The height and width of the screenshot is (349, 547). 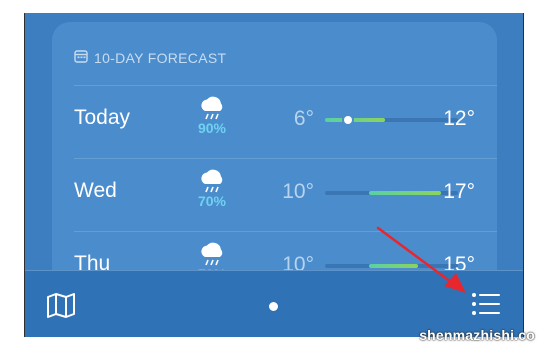 I want to click on low-temp: 10°, so click(x=298, y=191).